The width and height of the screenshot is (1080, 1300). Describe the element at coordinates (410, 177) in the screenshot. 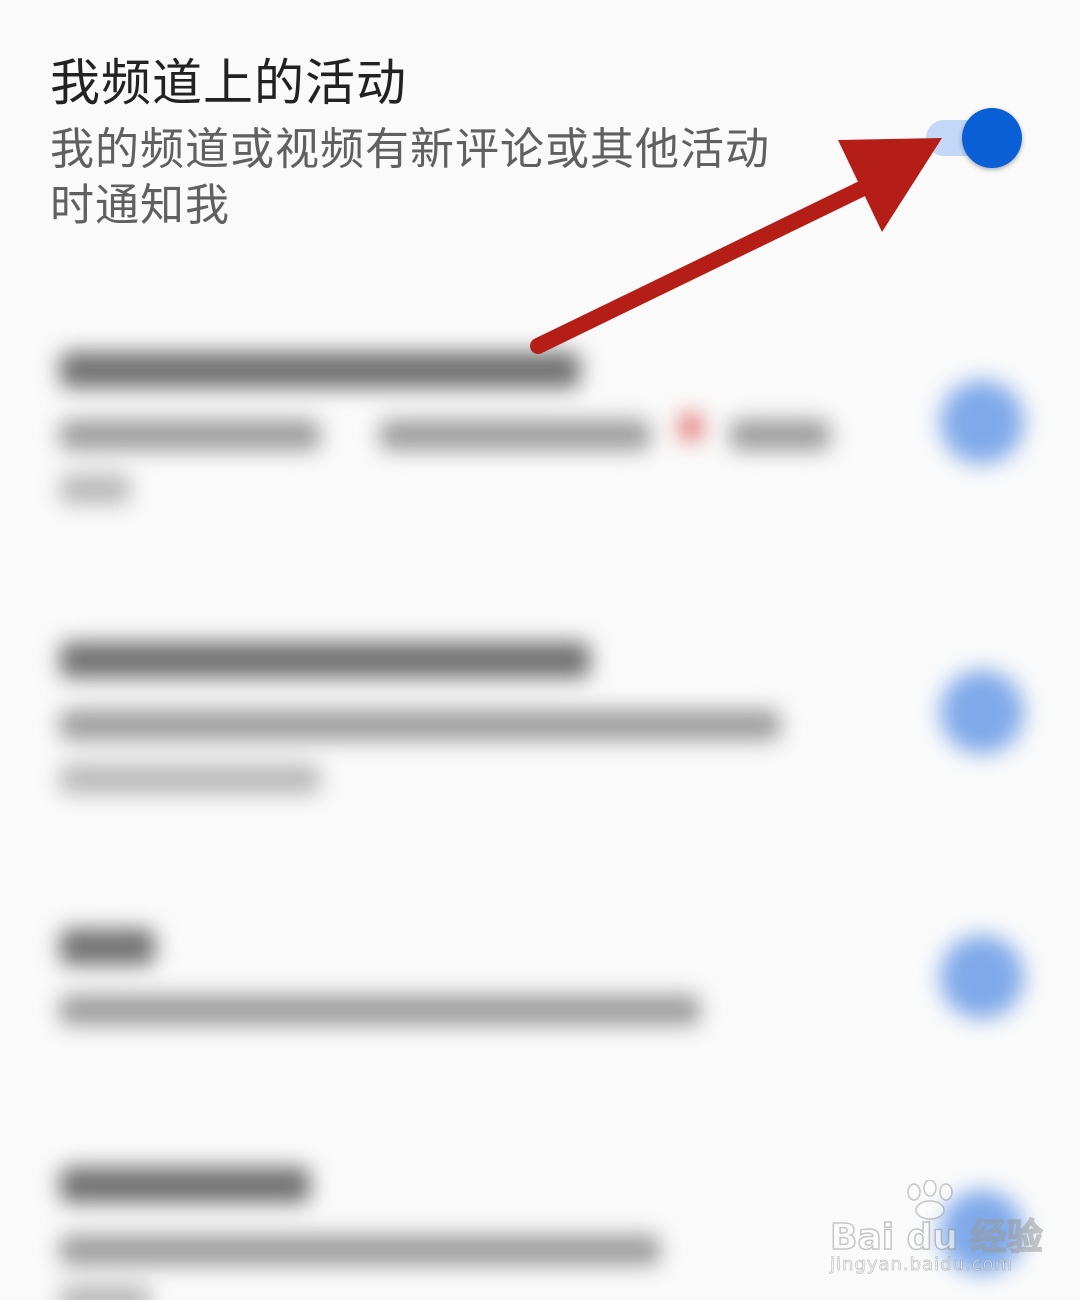

I see `setting-description: 我的频道或视频有新评论或其他活动时通知我` at that location.